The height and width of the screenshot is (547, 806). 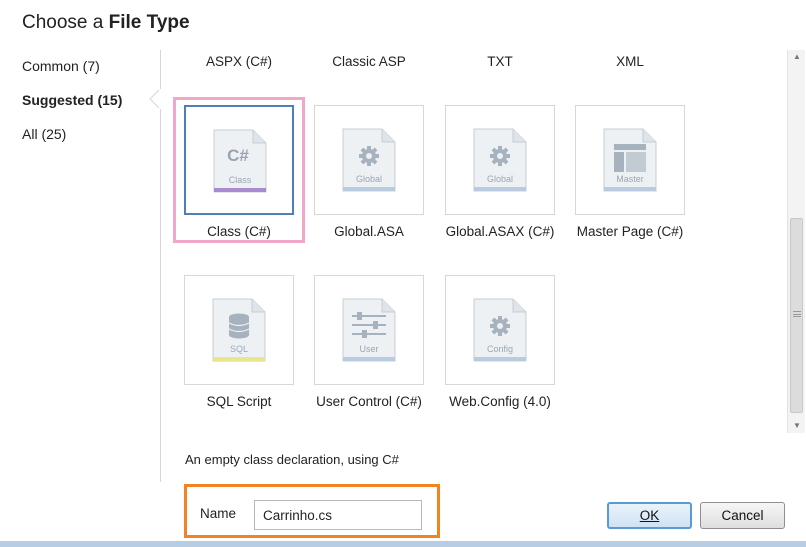 What do you see at coordinates (630, 61) in the screenshot?
I see `tile-caption-xml: XML` at bounding box center [630, 61].